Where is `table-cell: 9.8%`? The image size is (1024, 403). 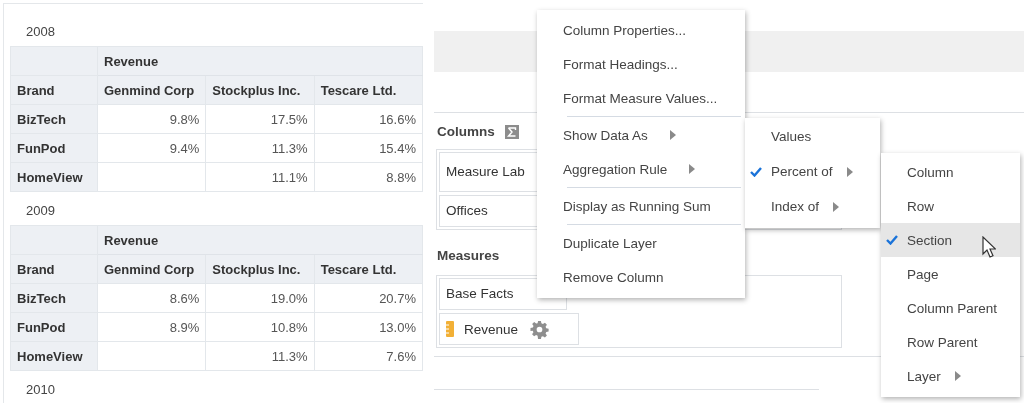
table-cell: 9.8% is located at coordinates (151, 119).